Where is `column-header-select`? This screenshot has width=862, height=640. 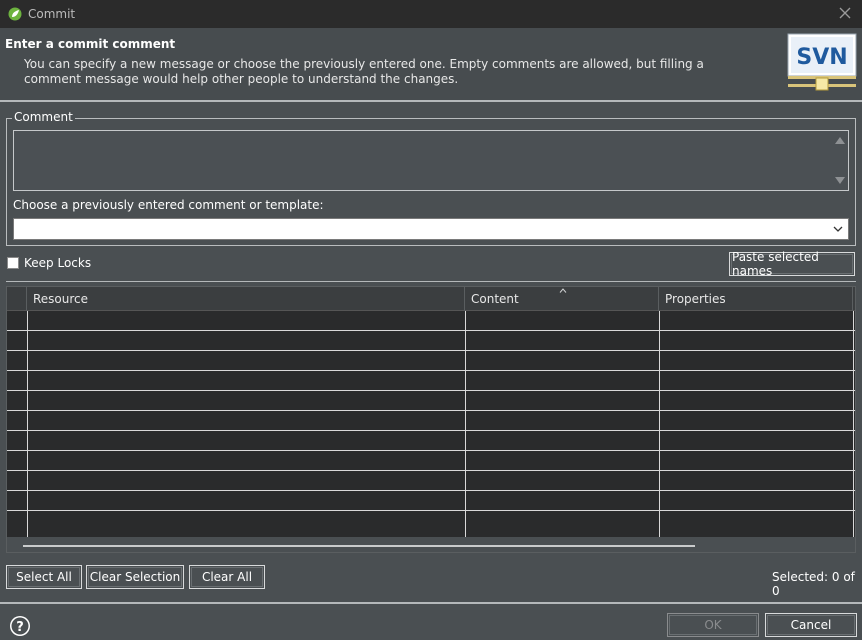
column-header-select is located at coordinates (17, 299).